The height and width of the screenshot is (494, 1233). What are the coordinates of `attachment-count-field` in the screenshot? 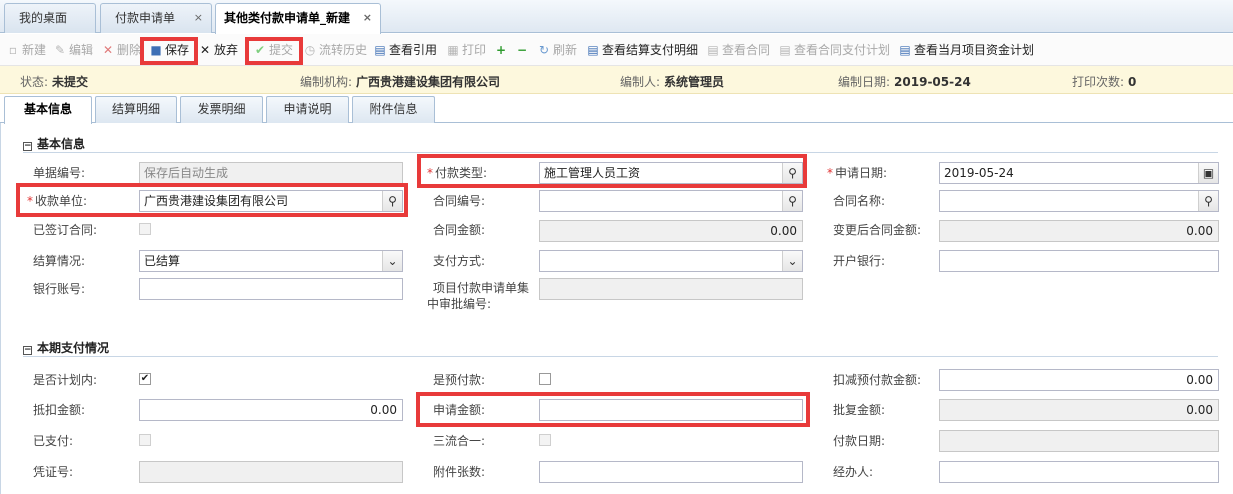 It's located at (671, 472).